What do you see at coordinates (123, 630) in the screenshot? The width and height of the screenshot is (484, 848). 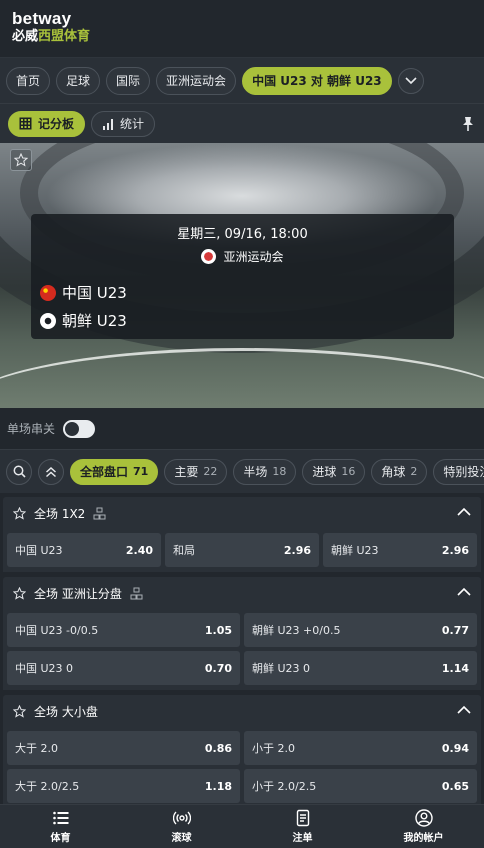 I see `odds-button: 中国 U23 -0/0.5 1.05` at bounding box center [123, 630].